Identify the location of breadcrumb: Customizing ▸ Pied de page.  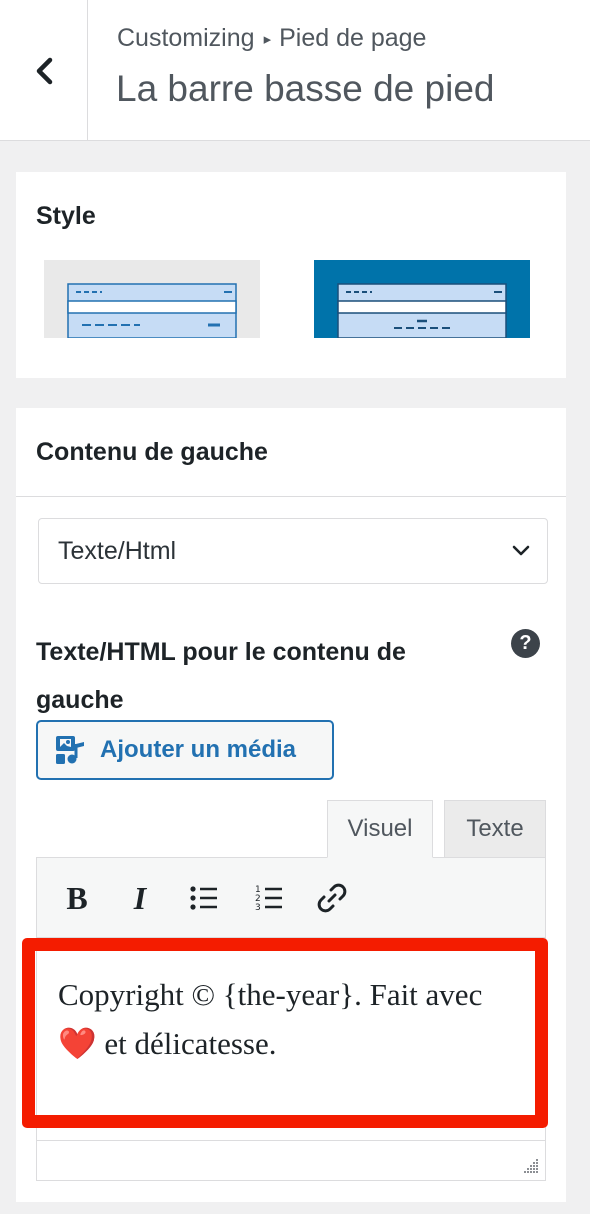
(271, 38).